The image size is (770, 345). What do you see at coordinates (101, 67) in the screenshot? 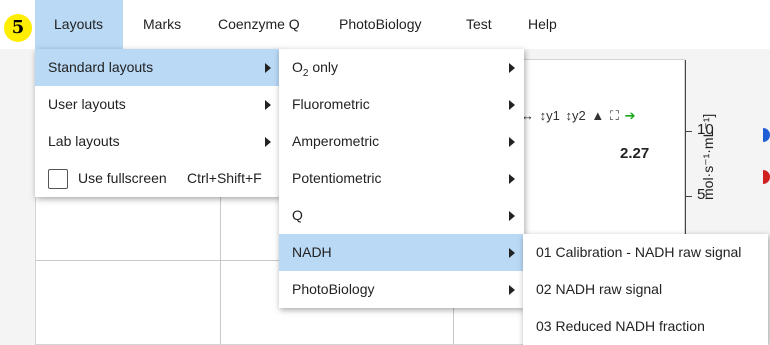
I see `menu-item-label: Standard layouts` at bounding box center [101, 67].